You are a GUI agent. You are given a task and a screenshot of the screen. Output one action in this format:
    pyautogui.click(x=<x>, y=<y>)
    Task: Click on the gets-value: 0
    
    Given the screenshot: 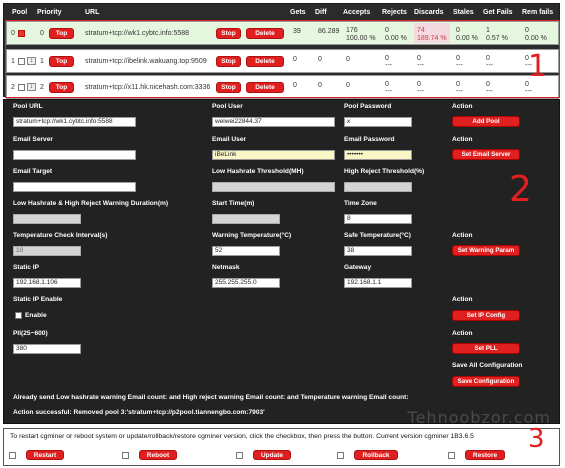 What is the action you would take?
    pyautogui.click(x=295, y=59)
    